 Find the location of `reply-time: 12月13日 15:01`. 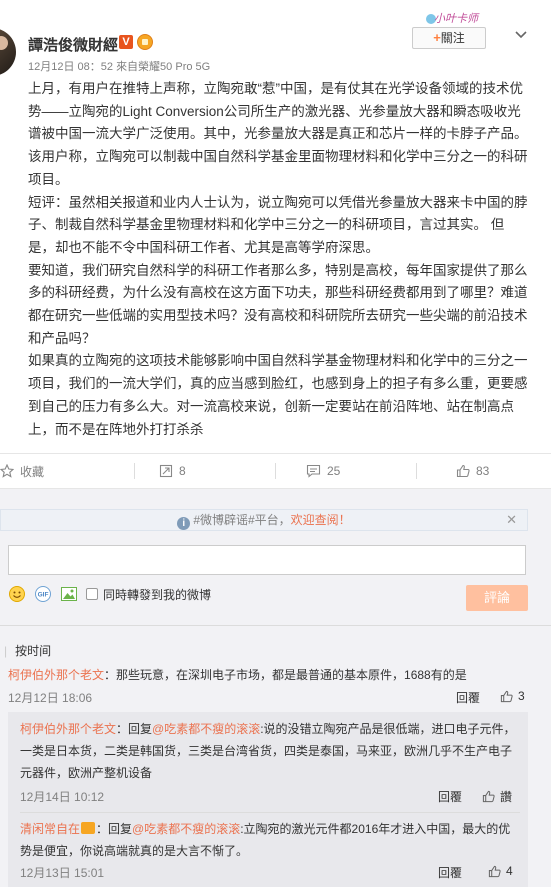

reply-time: 12月13日 15:01 is located at coordinates (62, 873).